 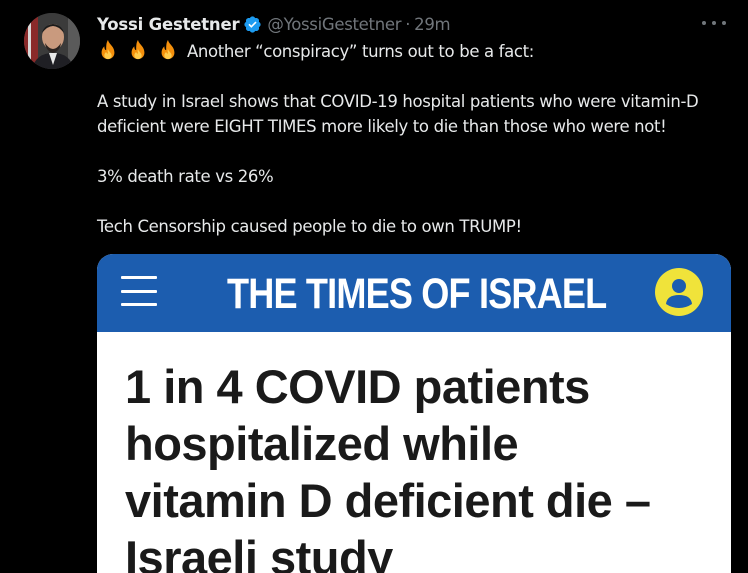 I want to click on user-account-icon, so click(x=679, y=292).